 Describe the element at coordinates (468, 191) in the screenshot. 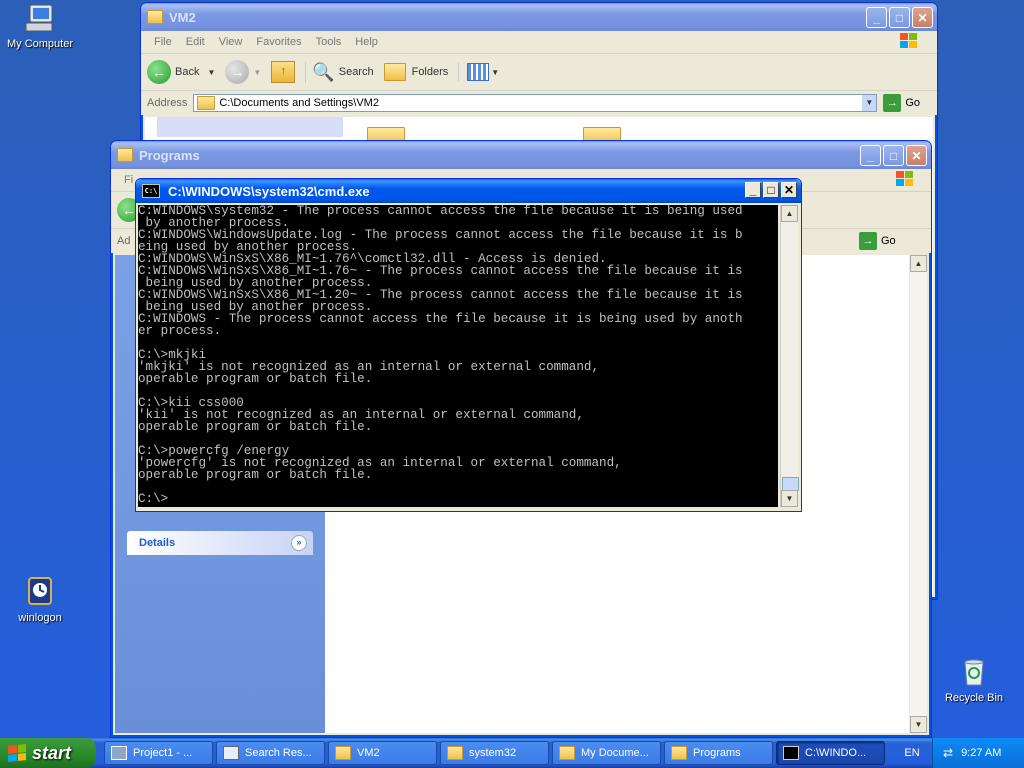

I see `cmd-titlebar: C:\ C:\WINDOWS\system32\cmd.exe _ □ ✕` at that location.